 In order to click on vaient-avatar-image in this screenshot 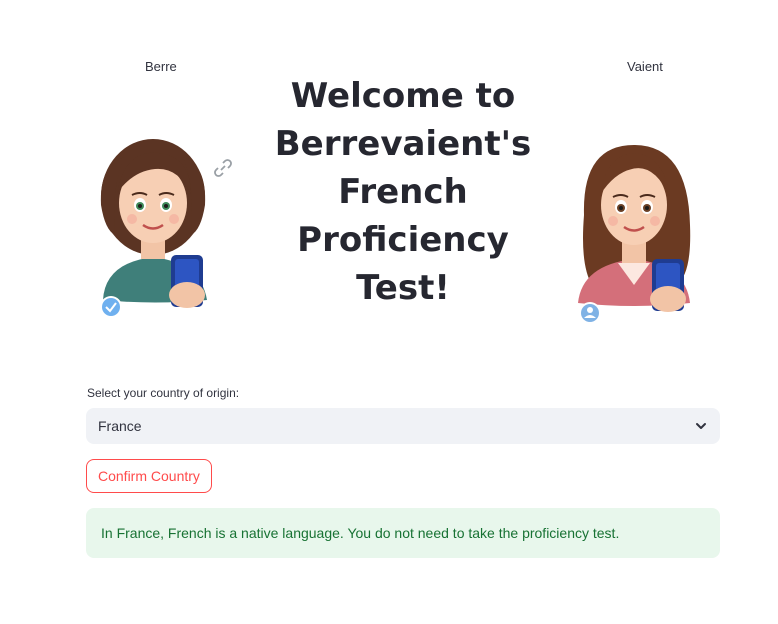, I will do `click(637, 230)`.